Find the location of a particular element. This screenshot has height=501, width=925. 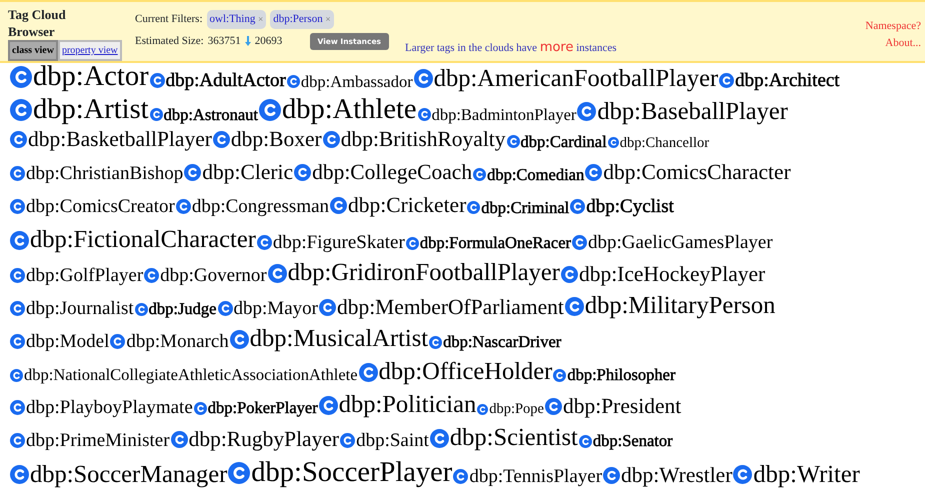

class-tag: dbp:AdultActor is located at coordinates (218, 80).